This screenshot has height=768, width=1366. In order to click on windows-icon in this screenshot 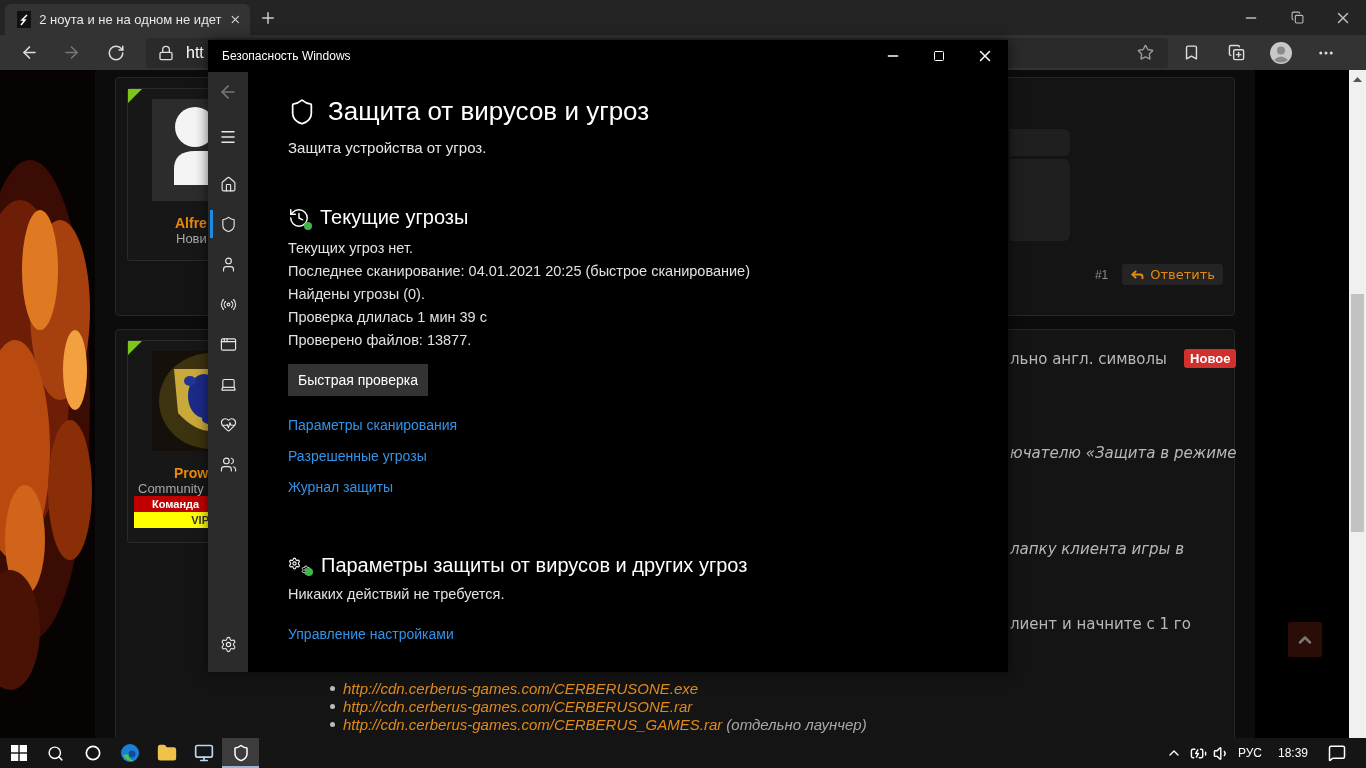, I will do `click(18, 753)`.